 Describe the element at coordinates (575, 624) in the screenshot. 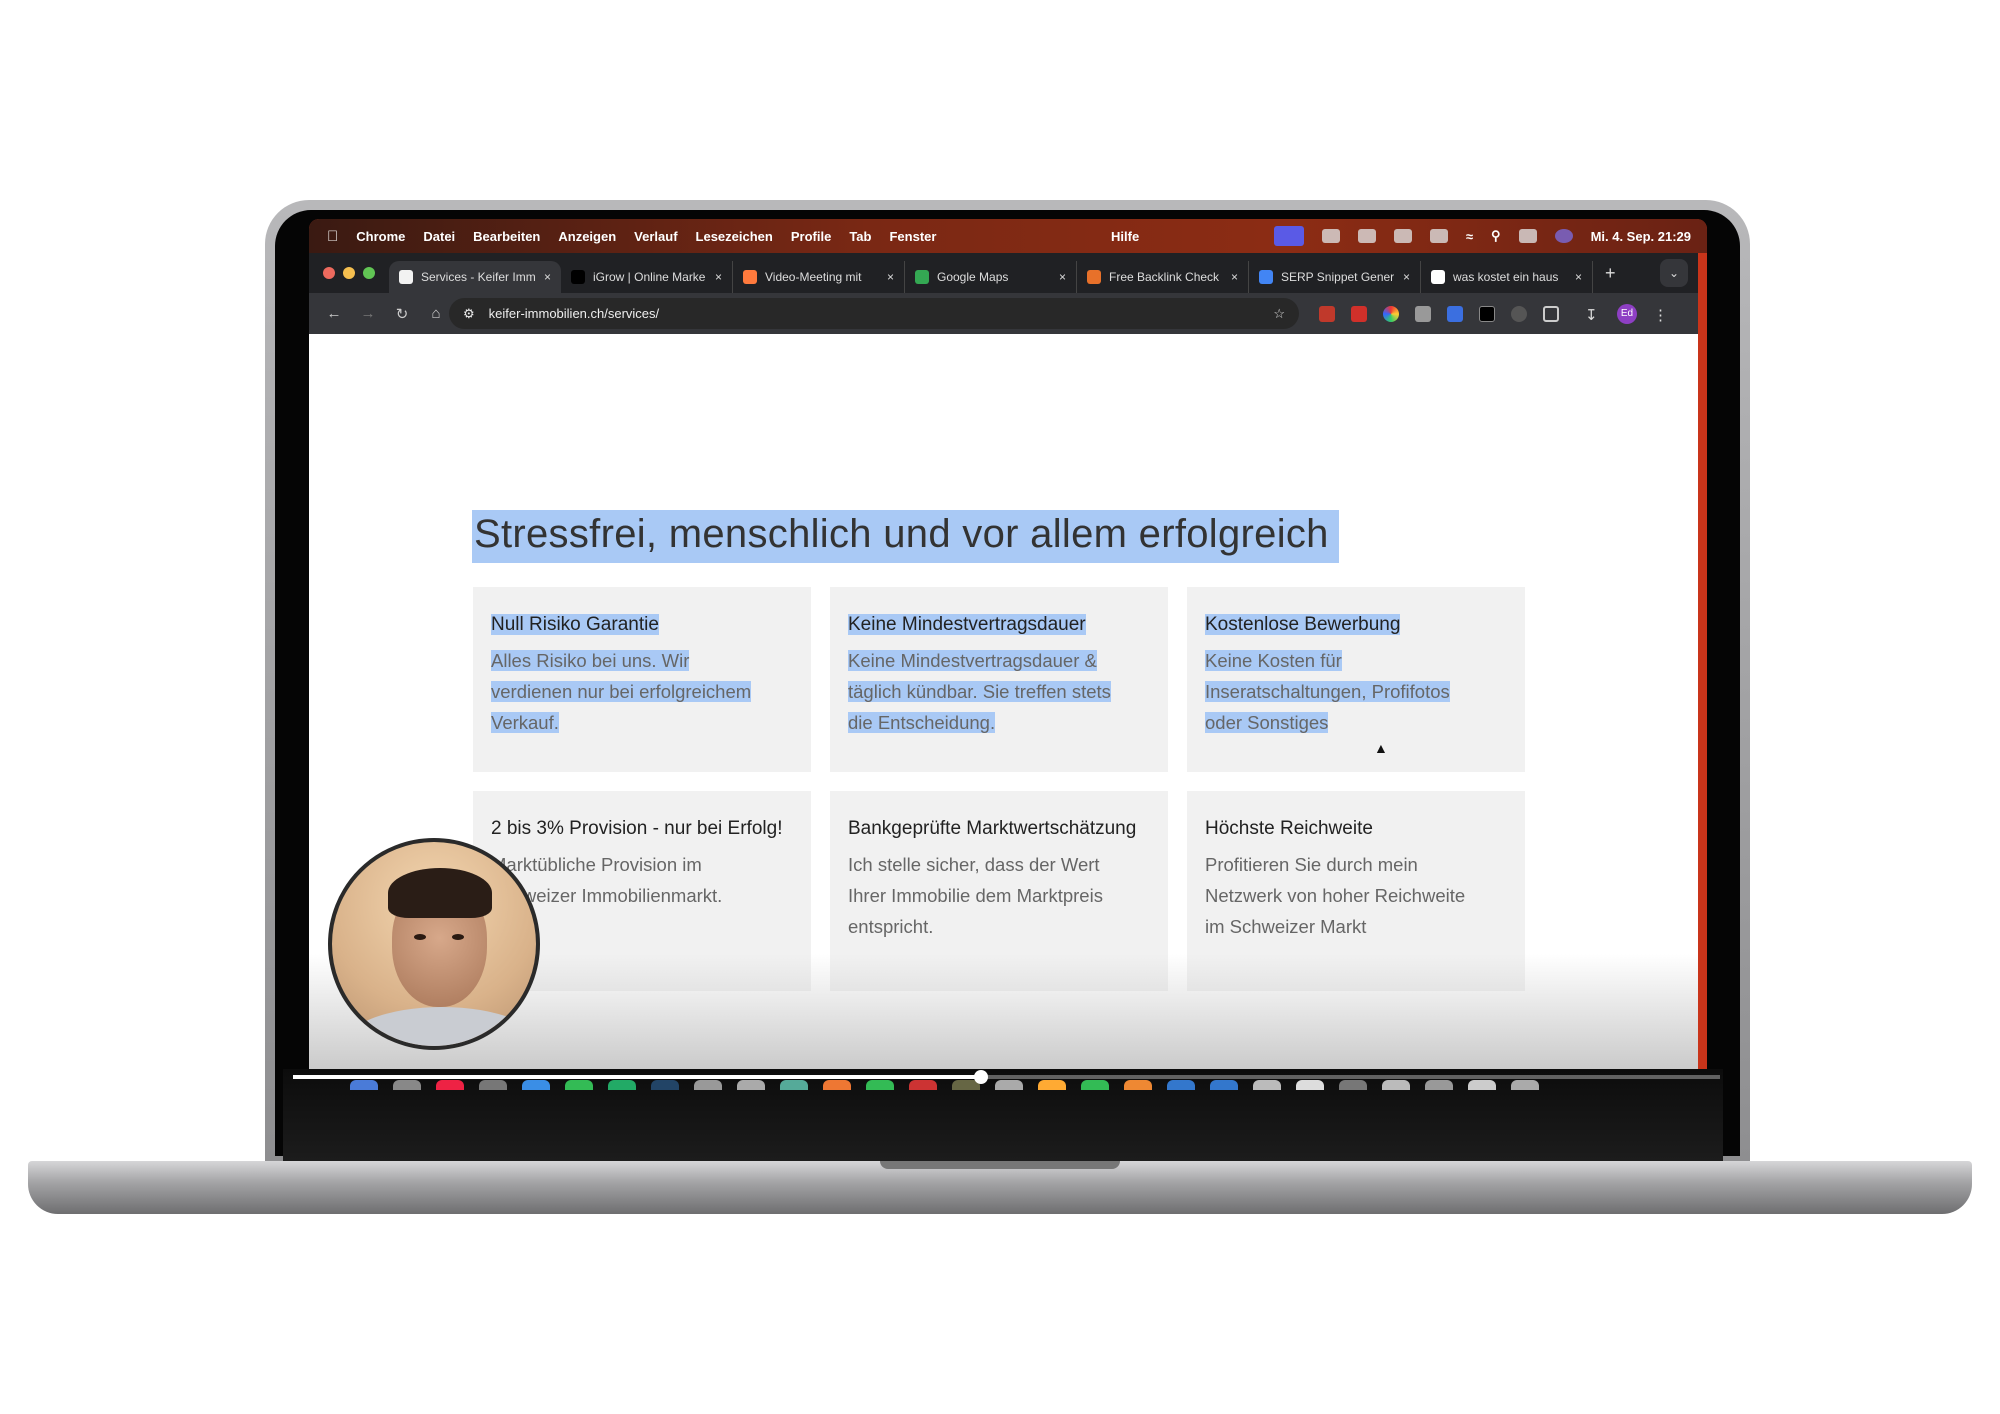

I see `card-title: Null Risiko Garantie` at that location.